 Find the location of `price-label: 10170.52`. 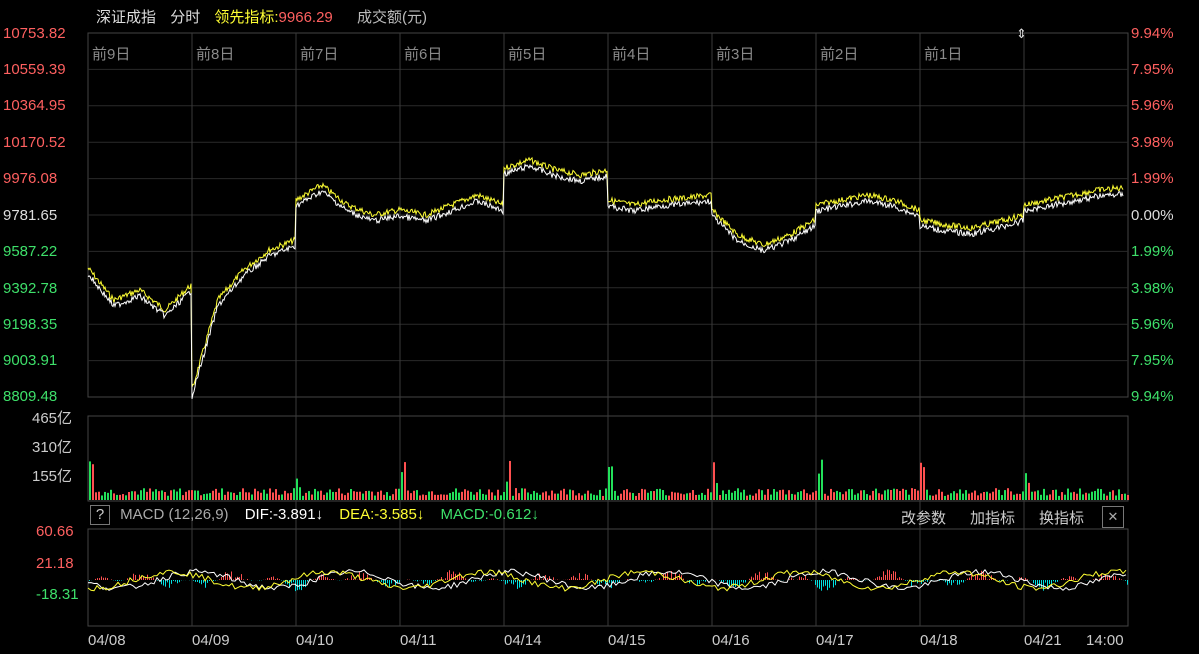

price-label: 10170.52 is located at coordinates (34, 142).